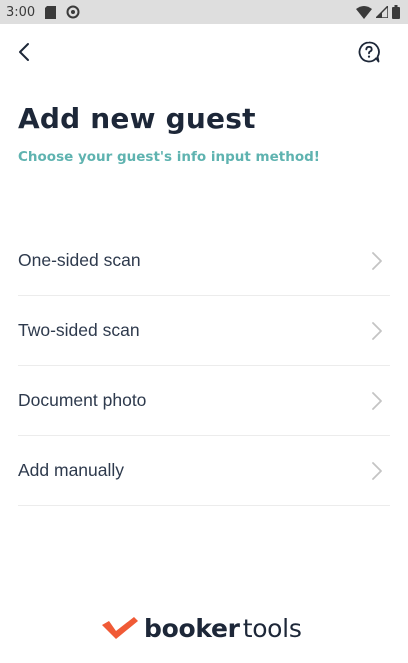 This screenshot has height=663, width=408. I want to click on option-label: One-sided scan, so click(79, 260).